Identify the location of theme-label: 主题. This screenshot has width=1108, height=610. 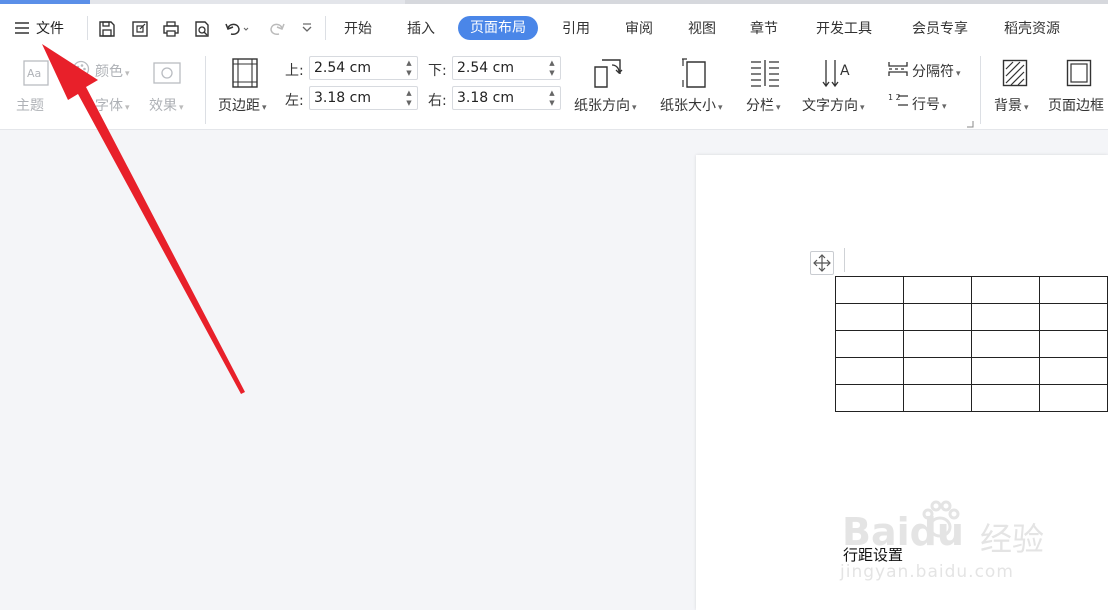
(30, 105).